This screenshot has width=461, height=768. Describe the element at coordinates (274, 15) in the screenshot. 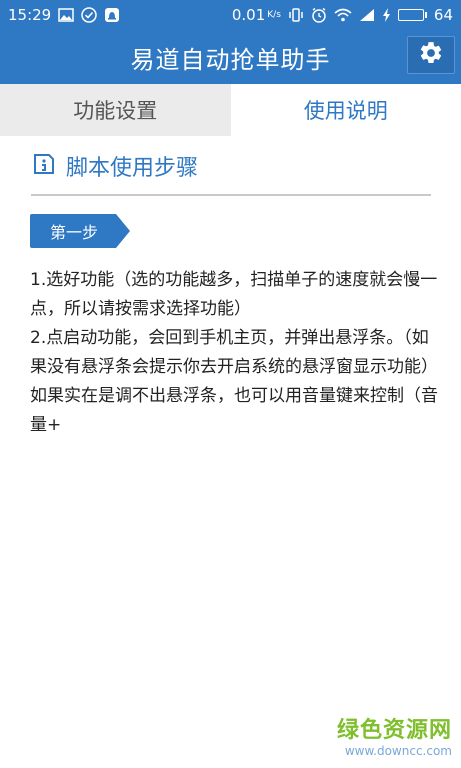

I see `network-speed-unit: K/s` at that location.